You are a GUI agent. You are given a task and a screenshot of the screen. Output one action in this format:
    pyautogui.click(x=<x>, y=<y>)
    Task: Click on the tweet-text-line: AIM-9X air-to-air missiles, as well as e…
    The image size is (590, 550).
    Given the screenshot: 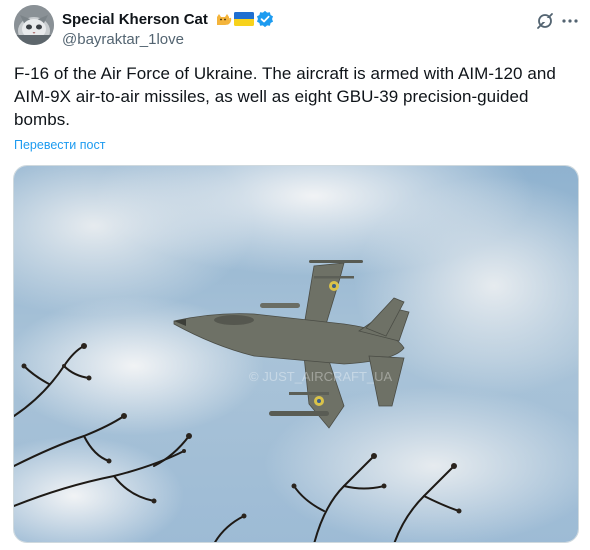 What is the action you would take?
    pyautogui.click(x=271, y=96)
    